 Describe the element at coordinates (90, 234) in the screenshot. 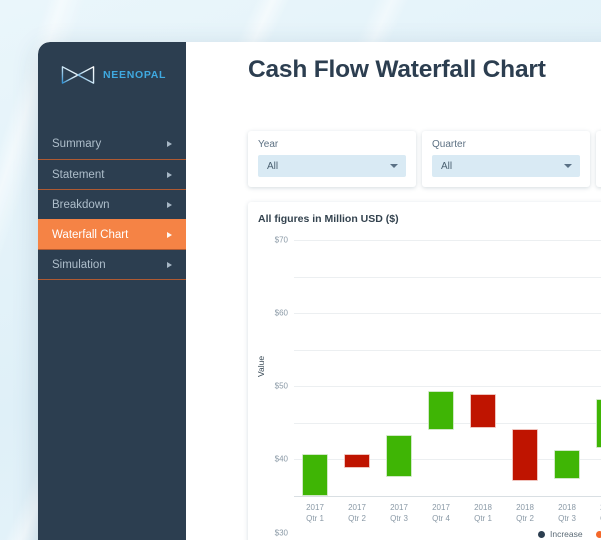

I see `sidebar-item-label: Waterfall Chart` at that location.